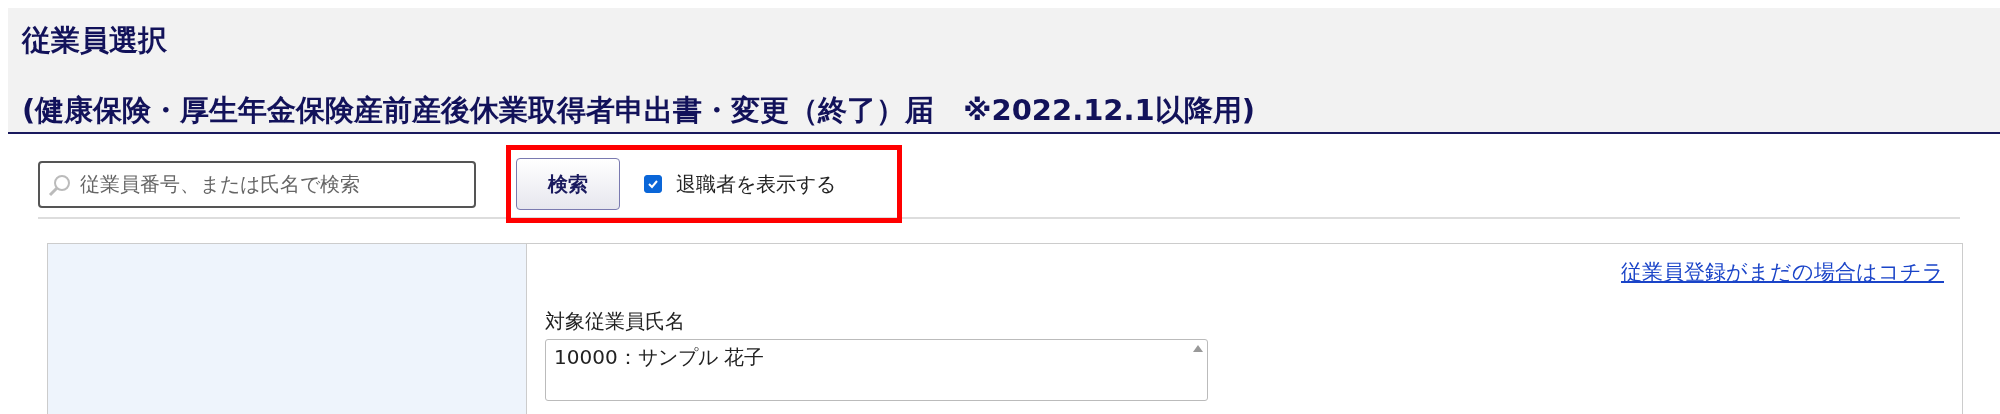 The image size is (2000, 414). I want to click on search-button: 検索, so click(568, 184).